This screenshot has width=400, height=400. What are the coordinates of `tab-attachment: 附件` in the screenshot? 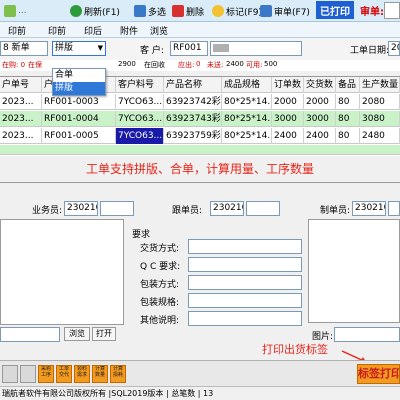 It's located at (129, 30).